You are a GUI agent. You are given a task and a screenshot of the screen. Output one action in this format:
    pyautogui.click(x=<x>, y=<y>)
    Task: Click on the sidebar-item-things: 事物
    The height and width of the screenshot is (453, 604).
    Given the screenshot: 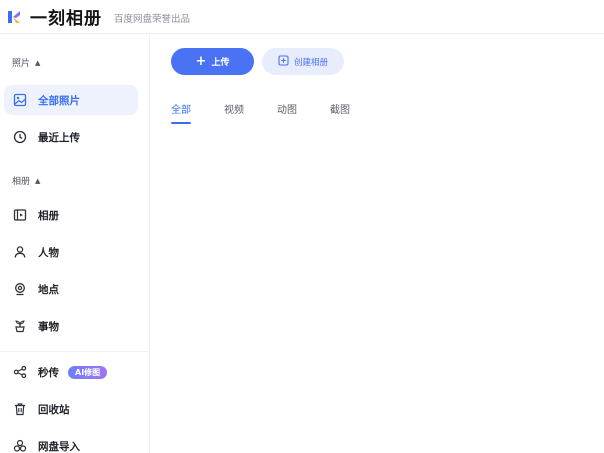 What is the action you would take?
    pyautogui.click(x=71, y=326)
    